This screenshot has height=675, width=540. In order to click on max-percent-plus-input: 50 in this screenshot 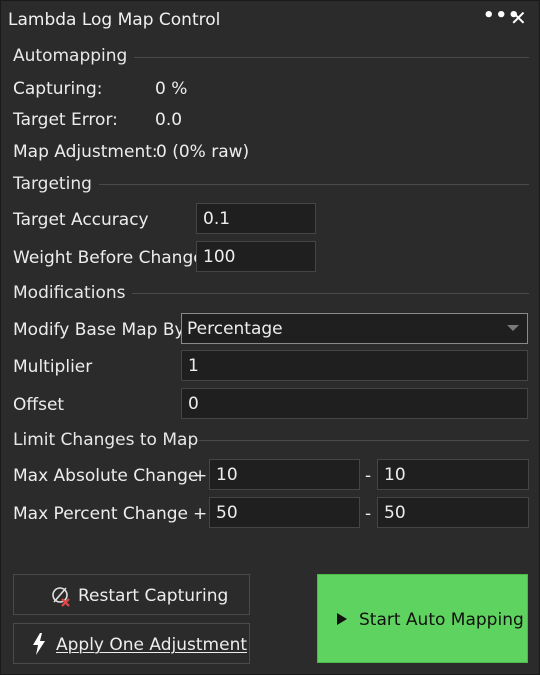, I will do `click(284, 512)`.